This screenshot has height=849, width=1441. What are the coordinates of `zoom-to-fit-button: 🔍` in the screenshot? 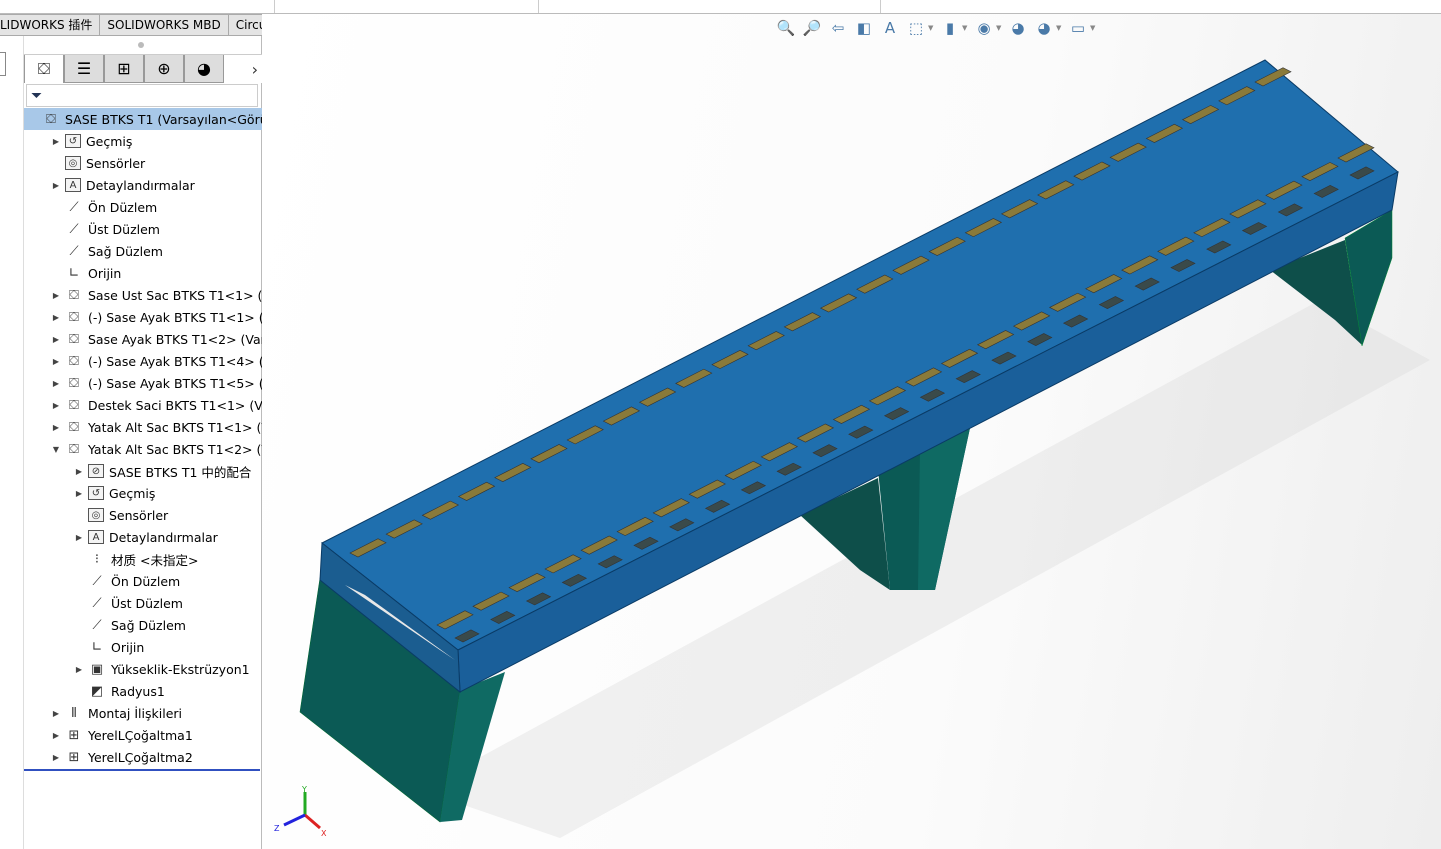 It's located at (786, 28).